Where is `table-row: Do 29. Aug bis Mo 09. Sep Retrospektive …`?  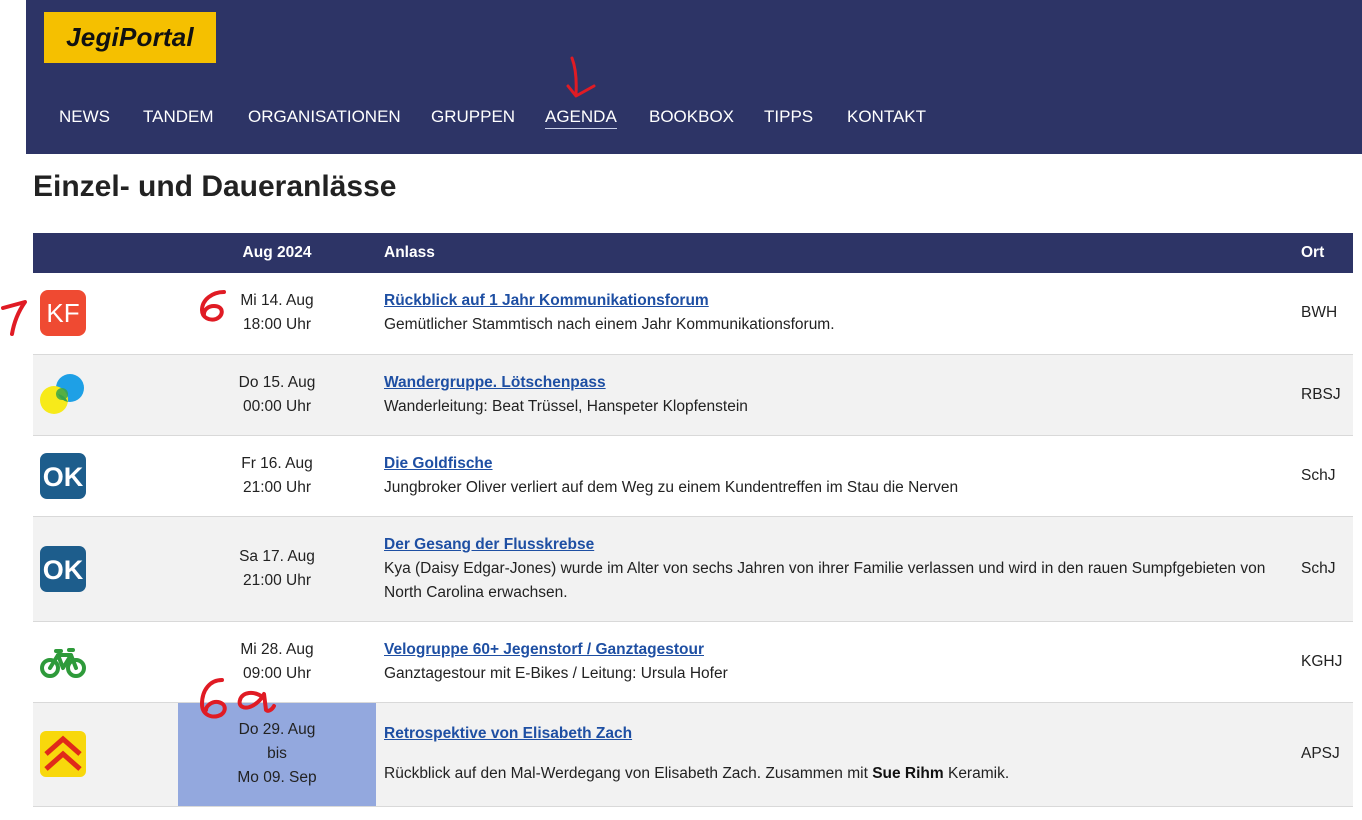
table-row: Do 29. Aug bis Mo 09. Sep Retrospektive … is located at coordinates (693, 754).